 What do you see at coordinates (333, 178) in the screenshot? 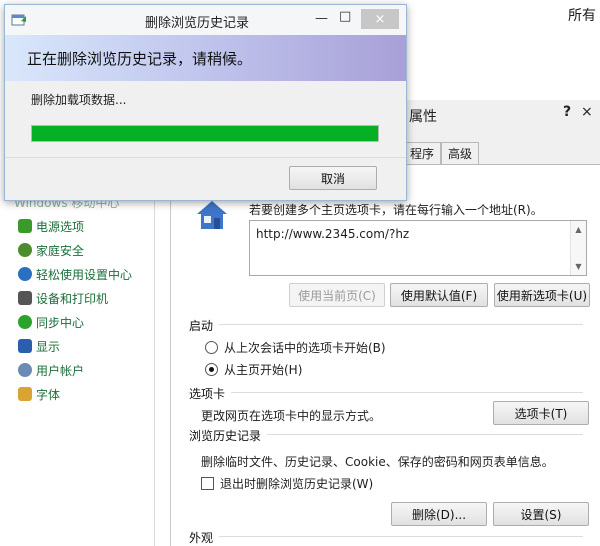
I see `cancel-button: 取消` at bounding box center [333, 178].